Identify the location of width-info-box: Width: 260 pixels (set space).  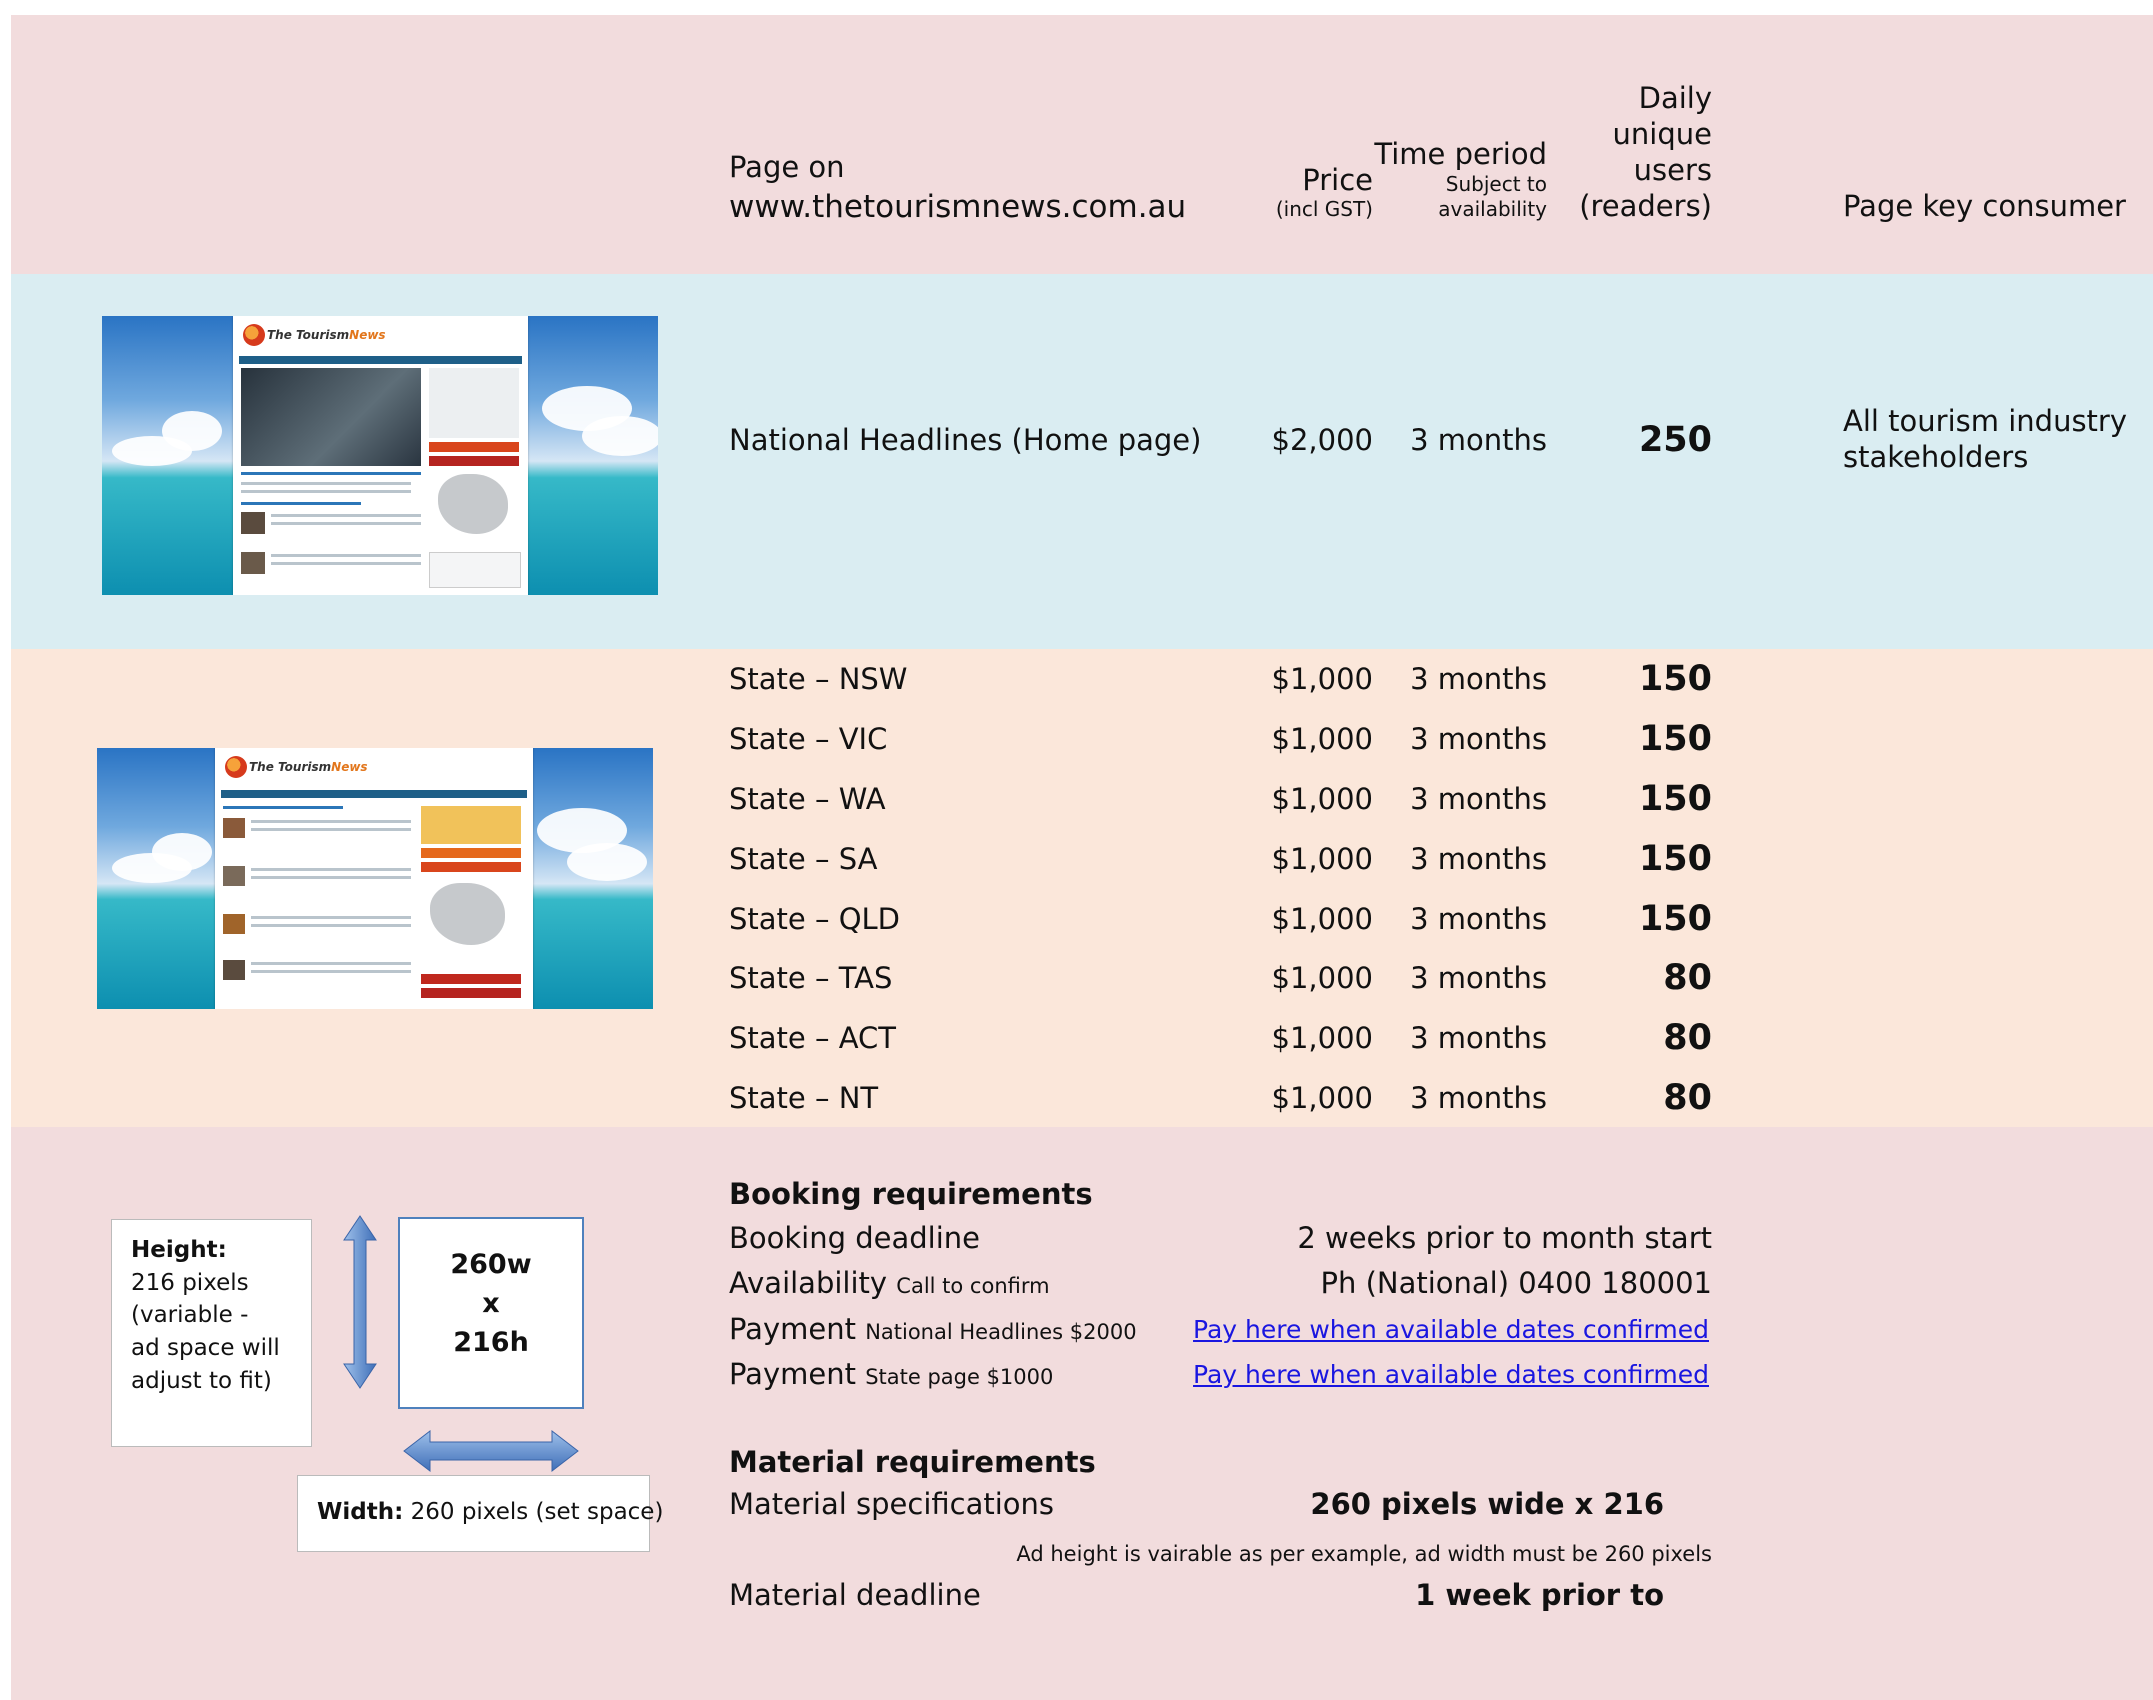
(480, 1513).